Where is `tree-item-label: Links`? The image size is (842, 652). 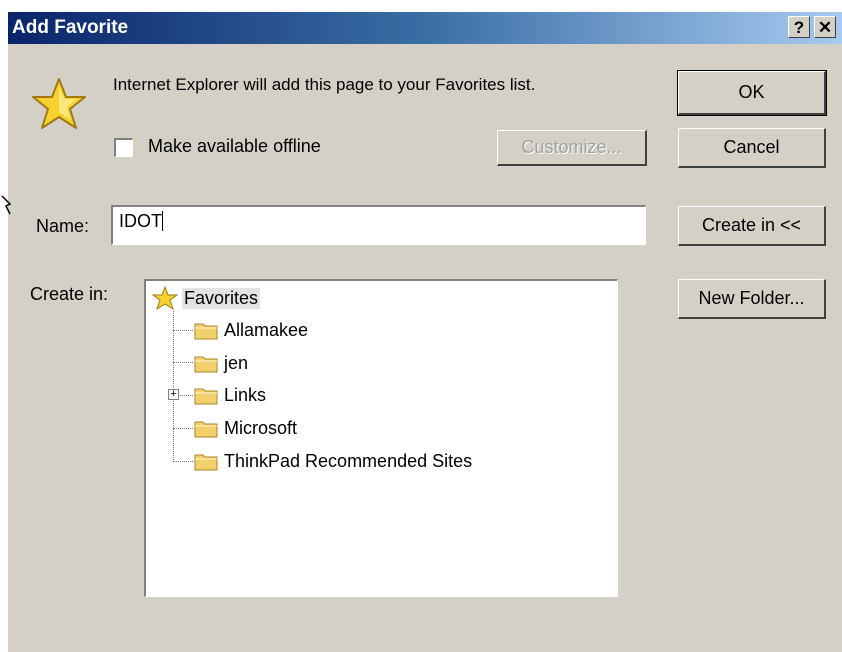
tree-item-label: Links is located at coordinates (245, 394).